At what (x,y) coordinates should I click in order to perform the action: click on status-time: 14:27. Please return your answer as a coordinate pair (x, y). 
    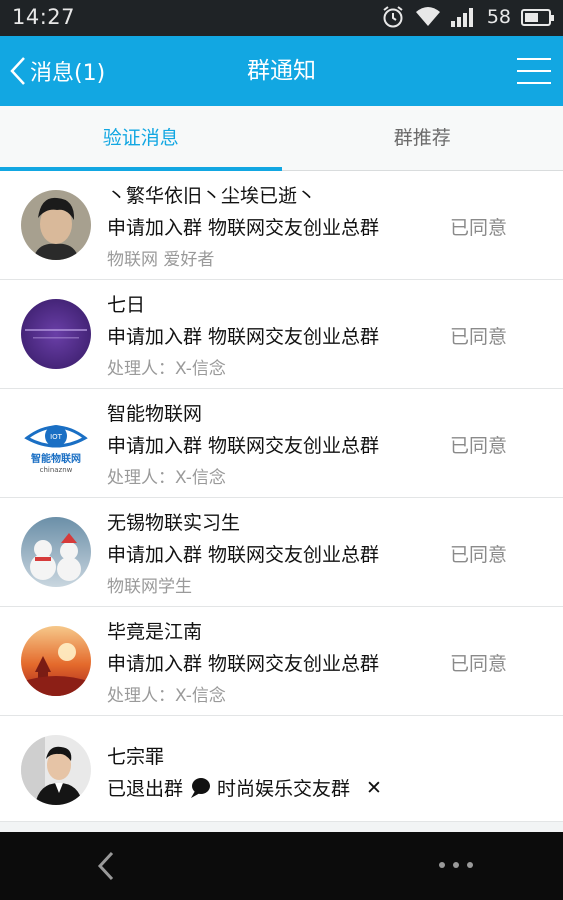
    Looking at the image, I should click on (44, 17).